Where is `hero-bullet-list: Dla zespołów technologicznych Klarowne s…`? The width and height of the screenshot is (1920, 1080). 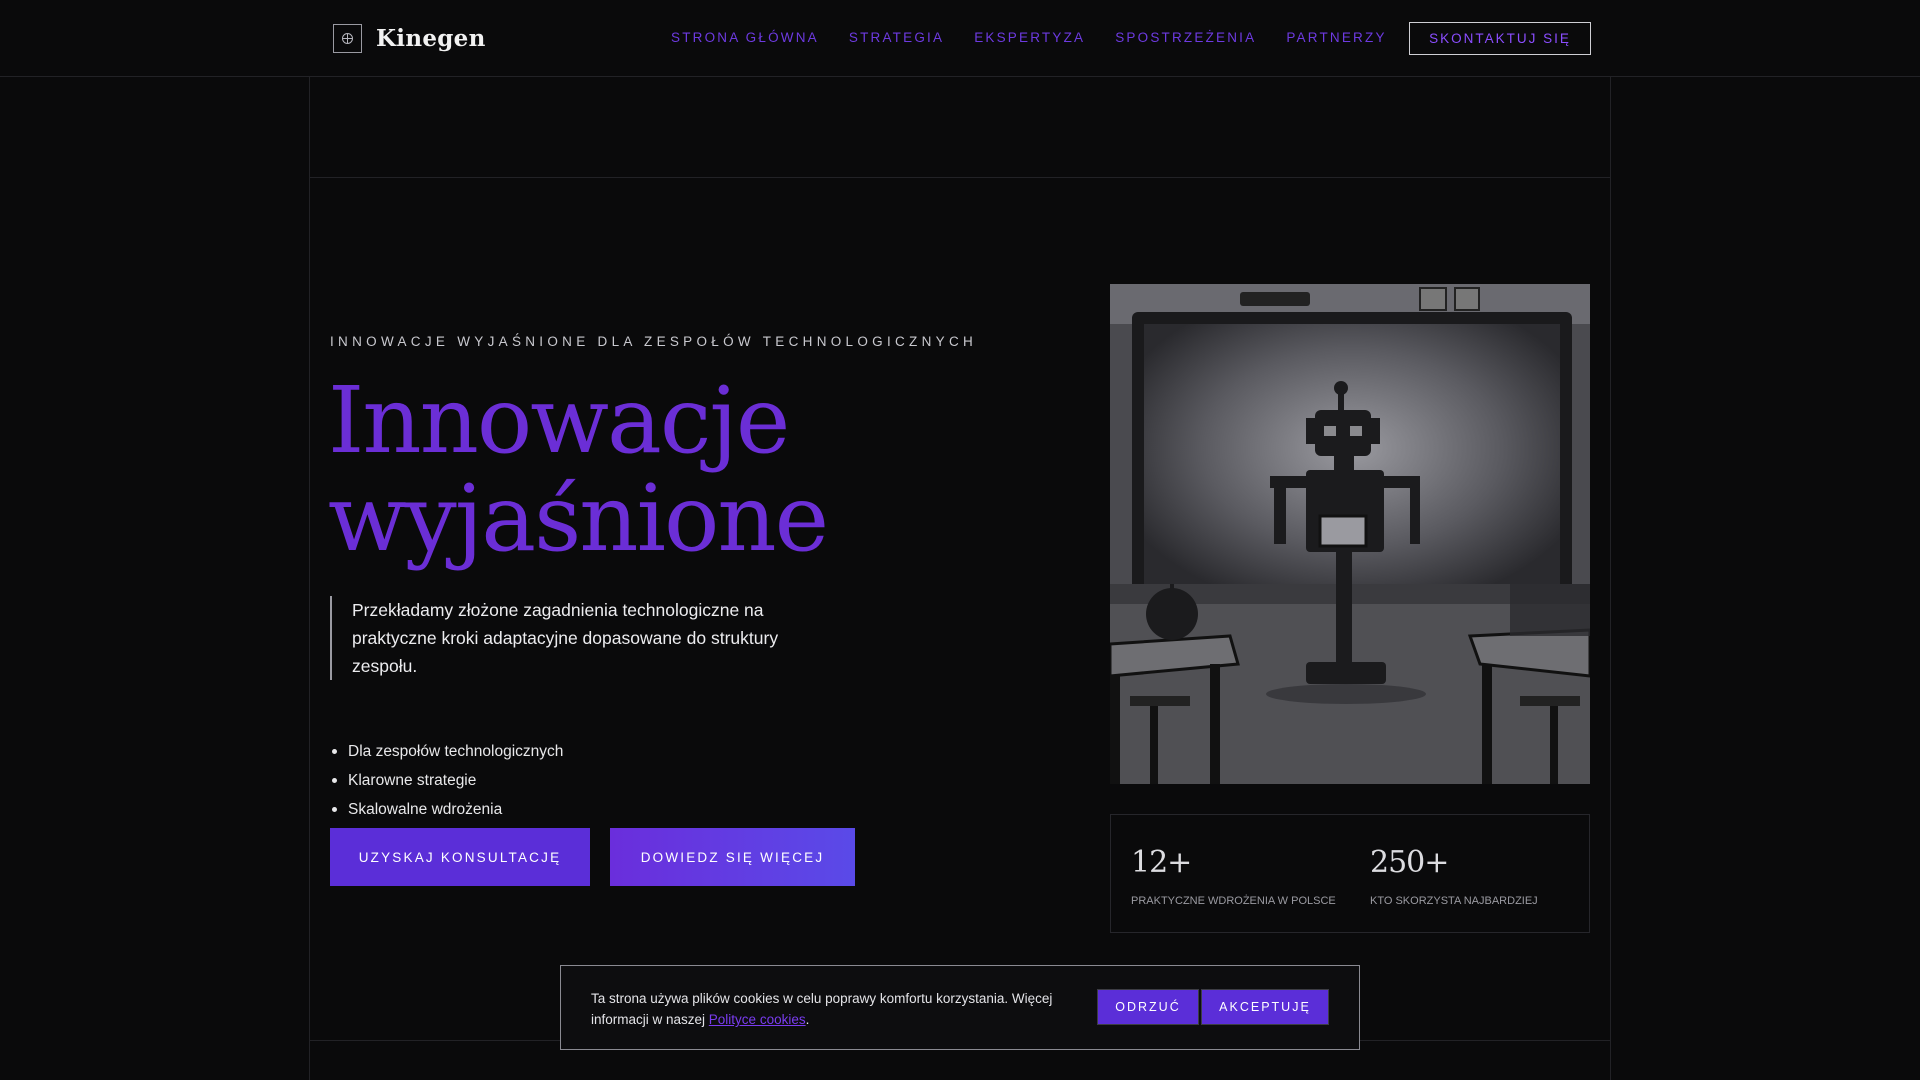
hero-bullet-list: Dla zespołów technologicznych Klarowne s… is located at coordinates (446, 780).